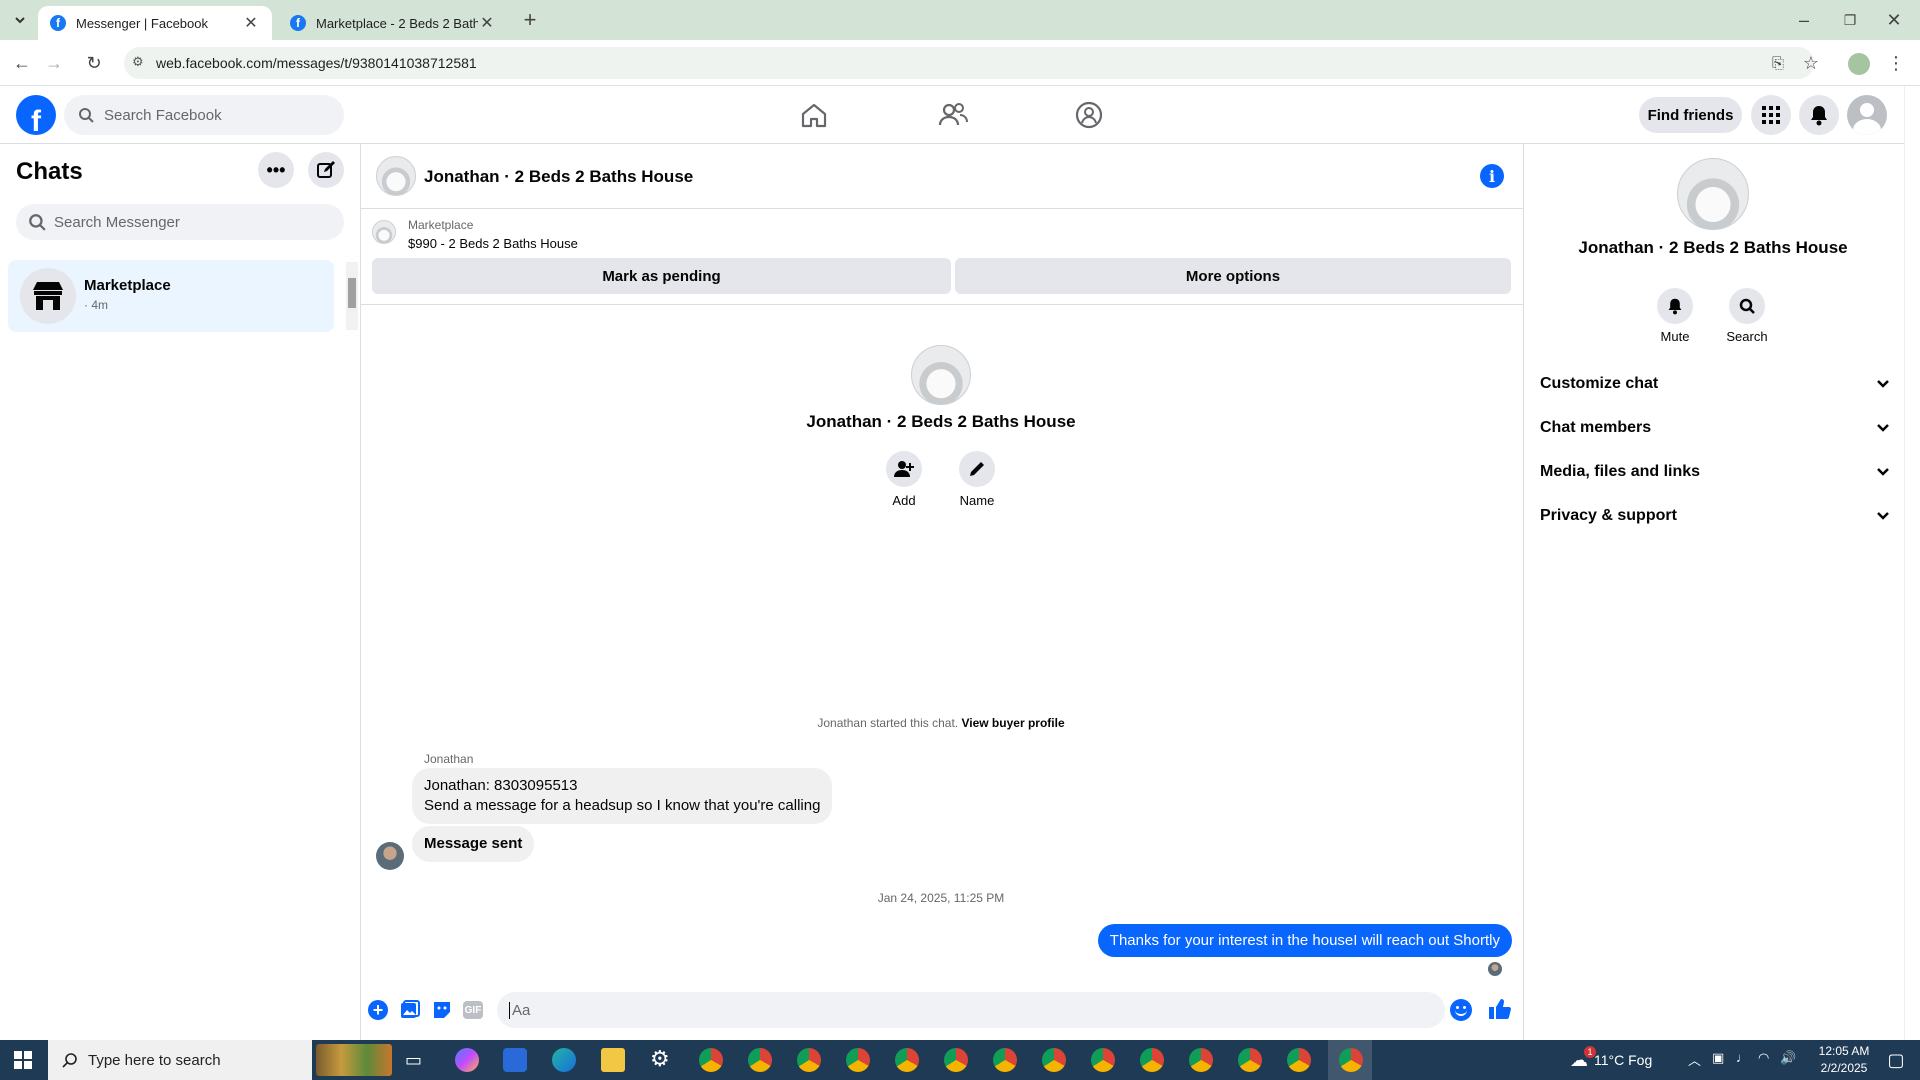 This screenshot has height=1080, width=1920. I want to click on show-hidden-icons-chevron-icon: ︿, so click(1694, 1059).